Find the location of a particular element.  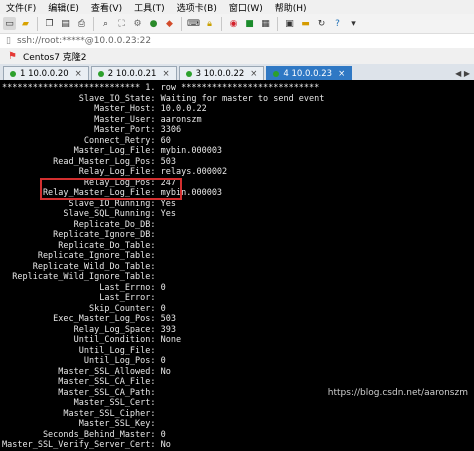

menu-window: 窗口(W) is located at coordinates (246, 7).